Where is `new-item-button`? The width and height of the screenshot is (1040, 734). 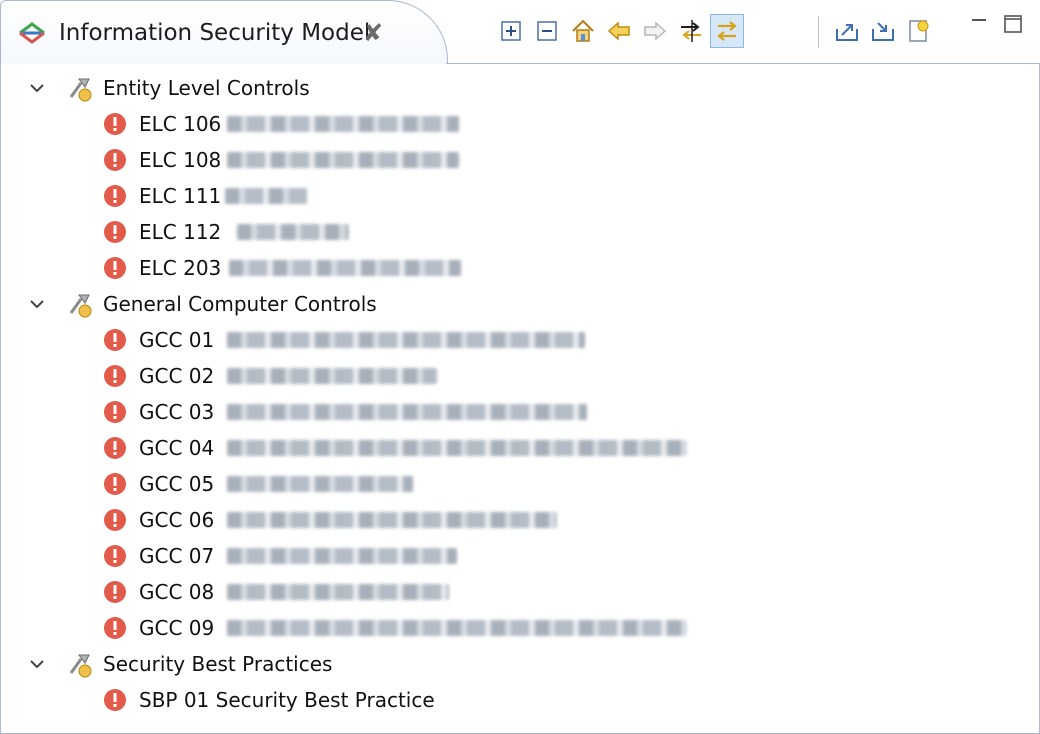 new-item-button is located at coordinates (919, 31).